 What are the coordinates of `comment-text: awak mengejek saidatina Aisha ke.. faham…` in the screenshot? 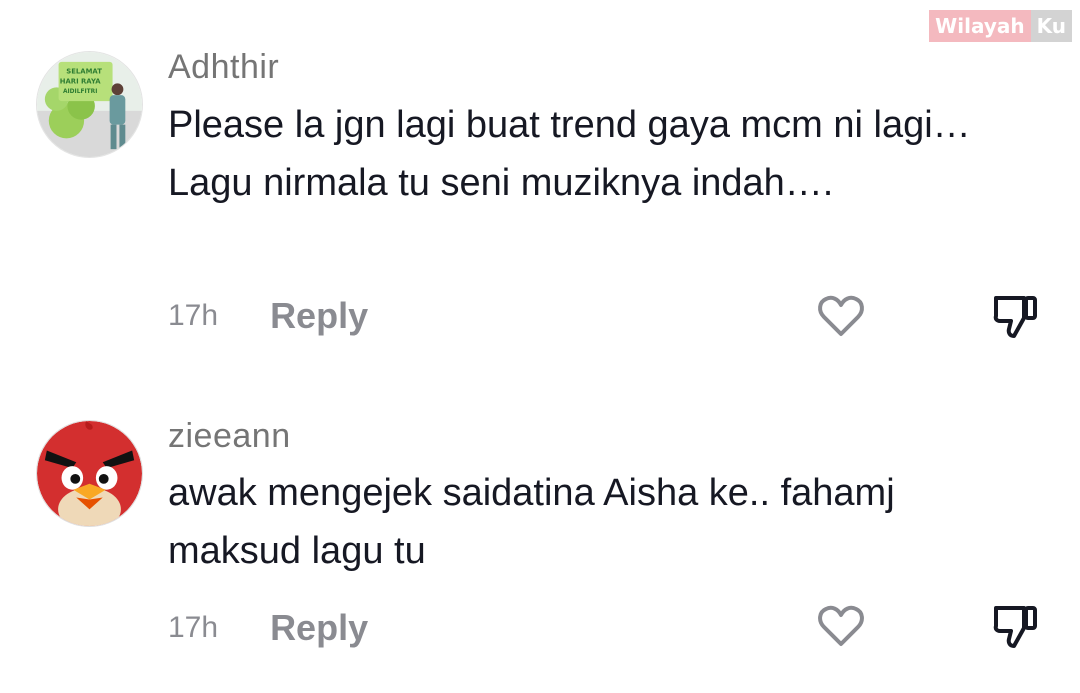 It's located at (531, 522).